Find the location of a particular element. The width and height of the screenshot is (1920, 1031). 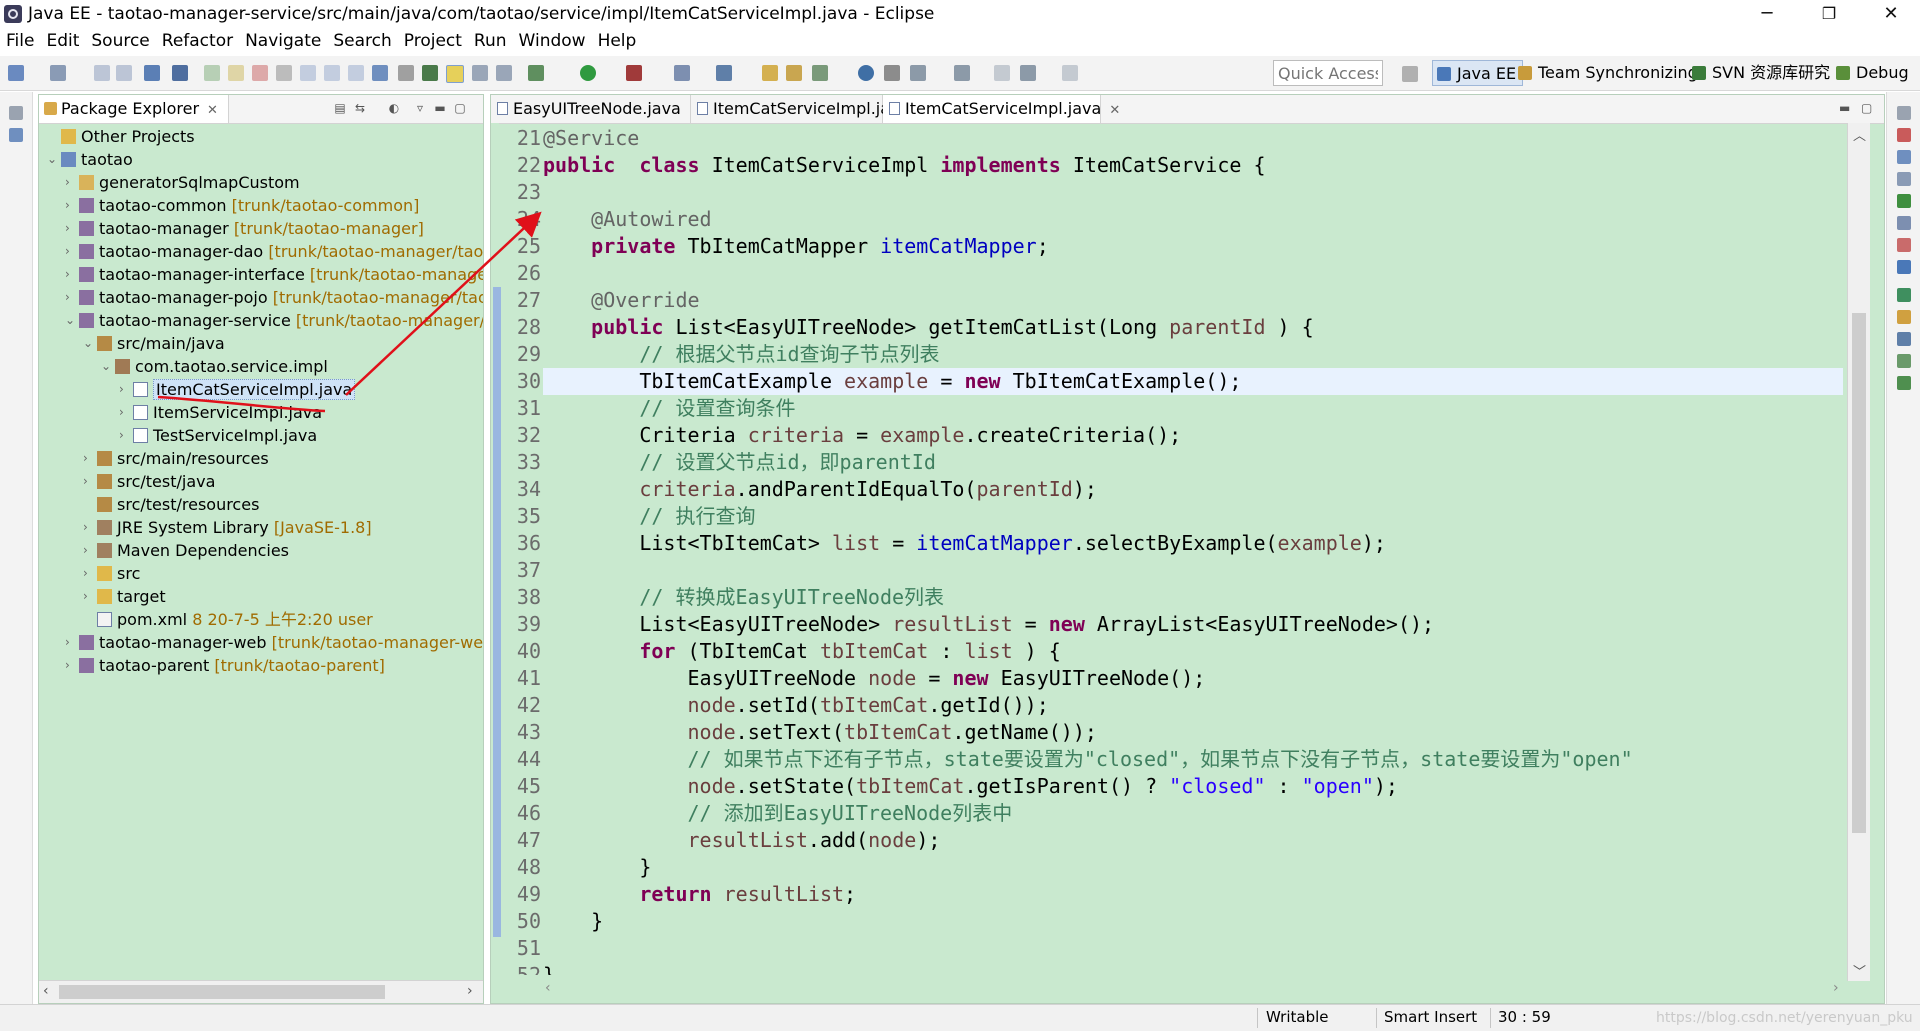

step-return-icon is located at coordinates (356, 73).